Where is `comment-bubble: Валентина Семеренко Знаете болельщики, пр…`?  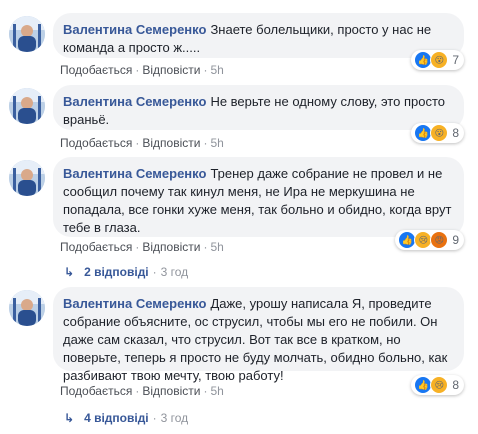
comment-bubble: Валентина Семеренко Знаете болельщики, пр… is located at coordinates (258, 35).